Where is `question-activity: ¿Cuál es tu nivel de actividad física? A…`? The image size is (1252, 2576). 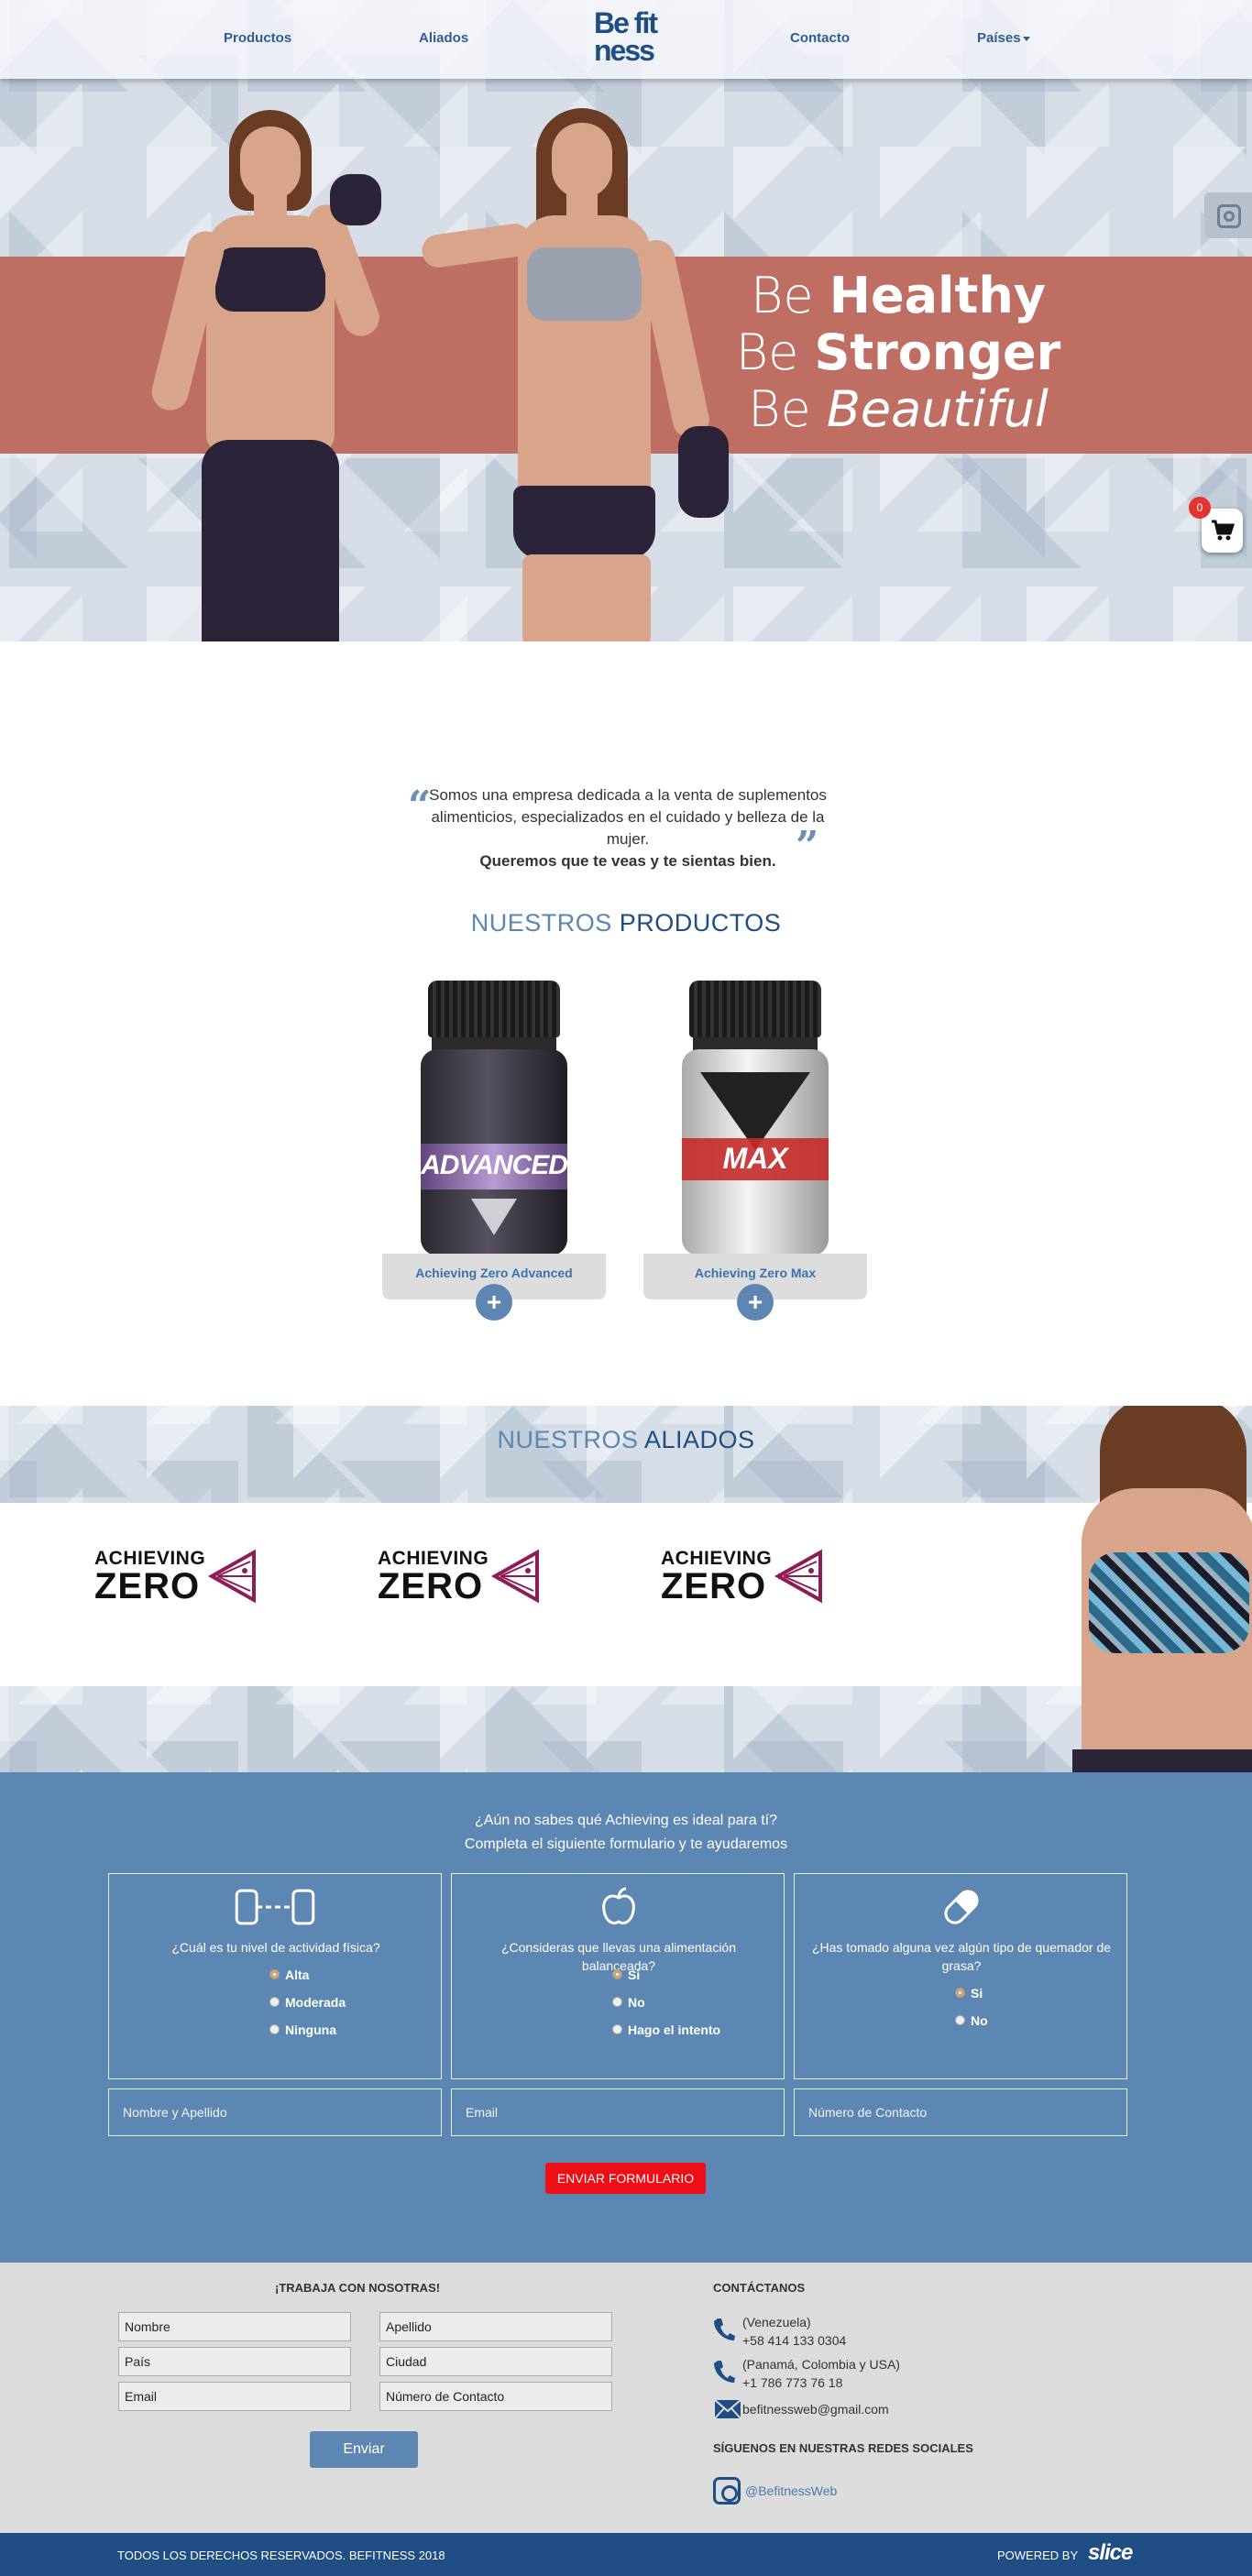
question-activity: ¿Cuál es tu nivel de actividad física? A… is located at coordinates (275, 1976).